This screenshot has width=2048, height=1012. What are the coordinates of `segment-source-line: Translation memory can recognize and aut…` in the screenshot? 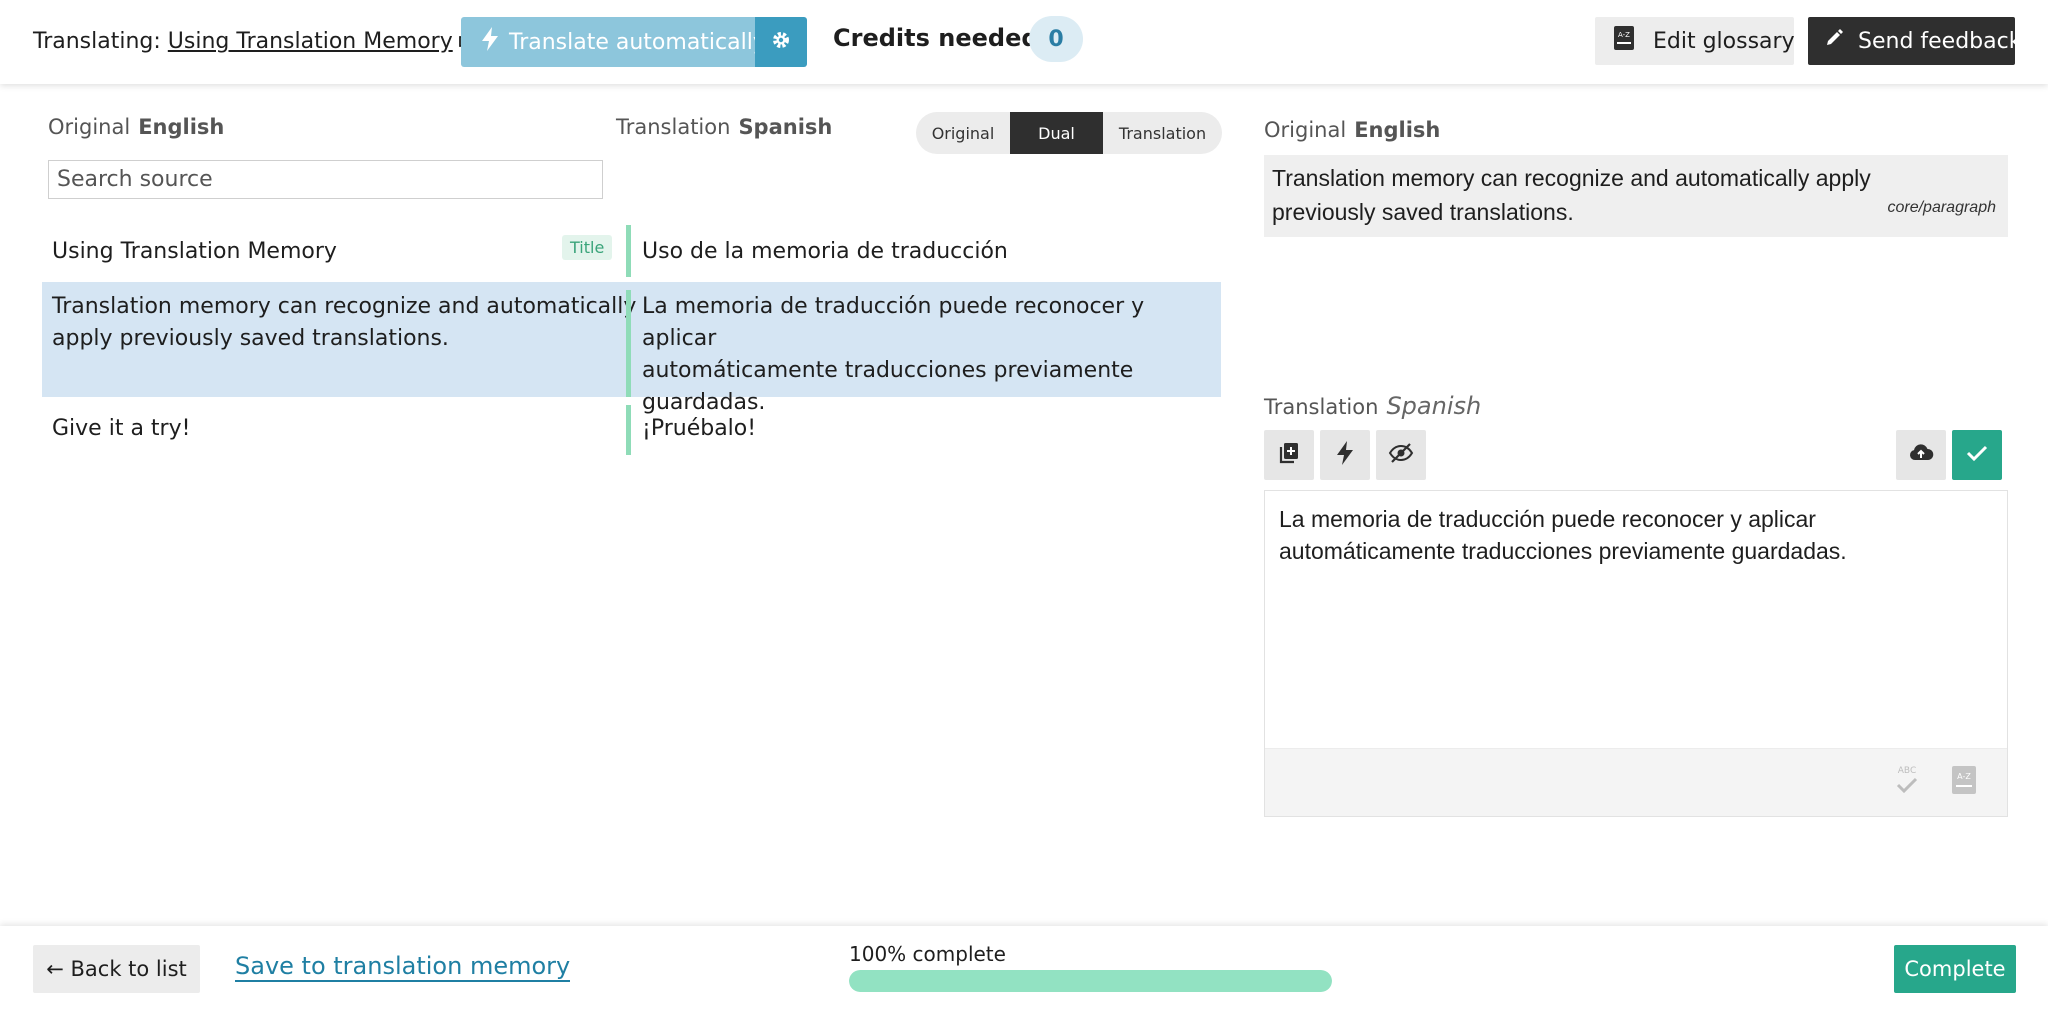 It's located at (344, 306).